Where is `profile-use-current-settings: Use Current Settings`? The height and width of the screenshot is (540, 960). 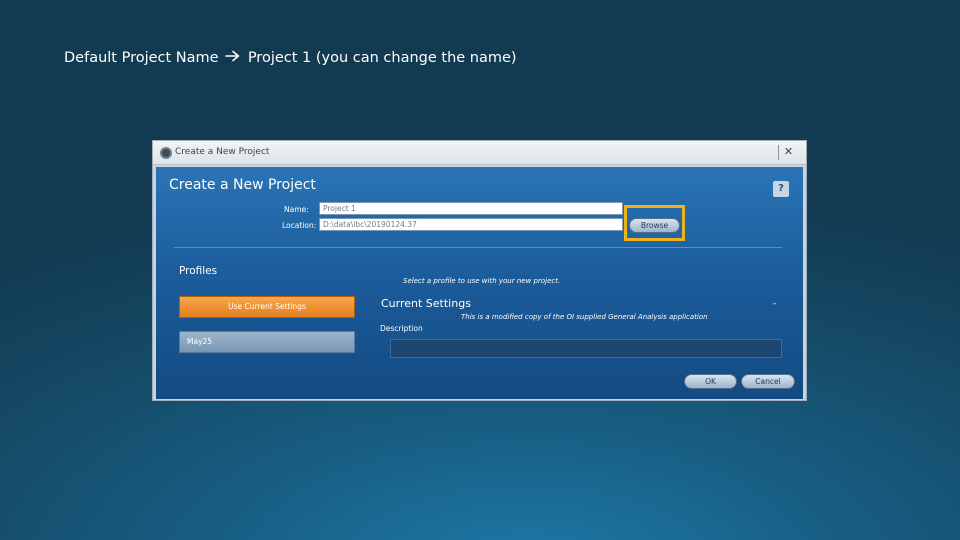 profile-use-current-settings: Use Current Settings is located at coordinates (267, 307).